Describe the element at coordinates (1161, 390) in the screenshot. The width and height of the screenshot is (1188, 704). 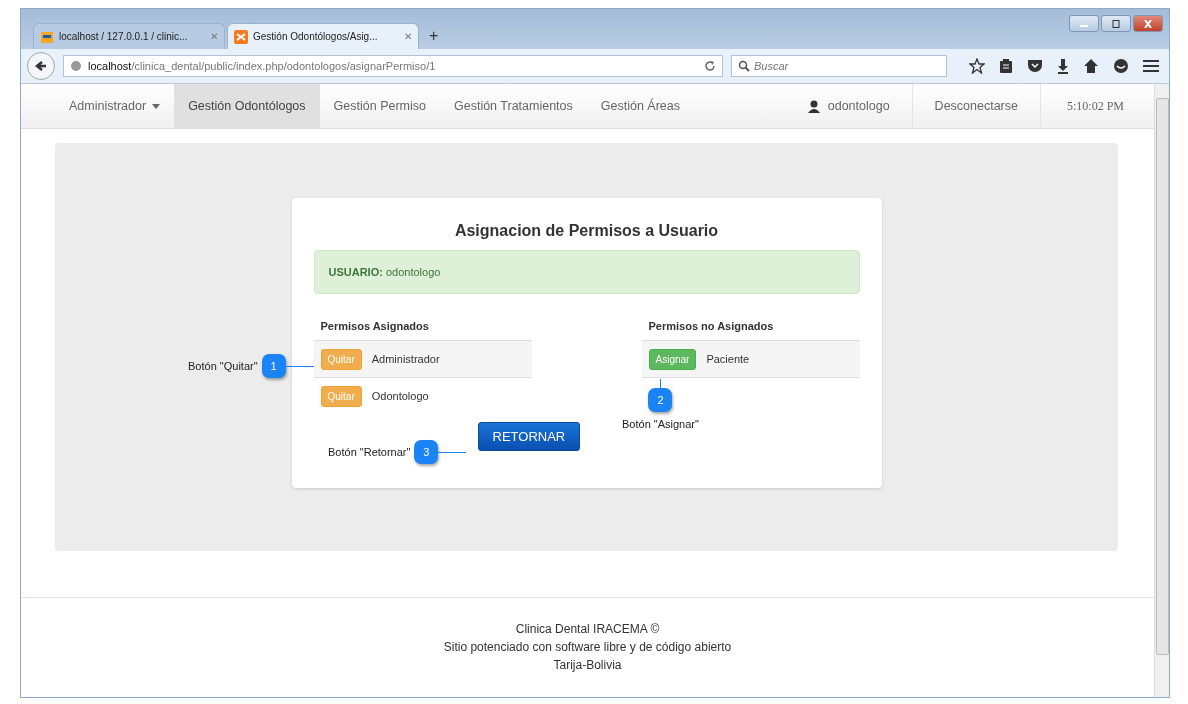
I see `scrollbar` at that location.